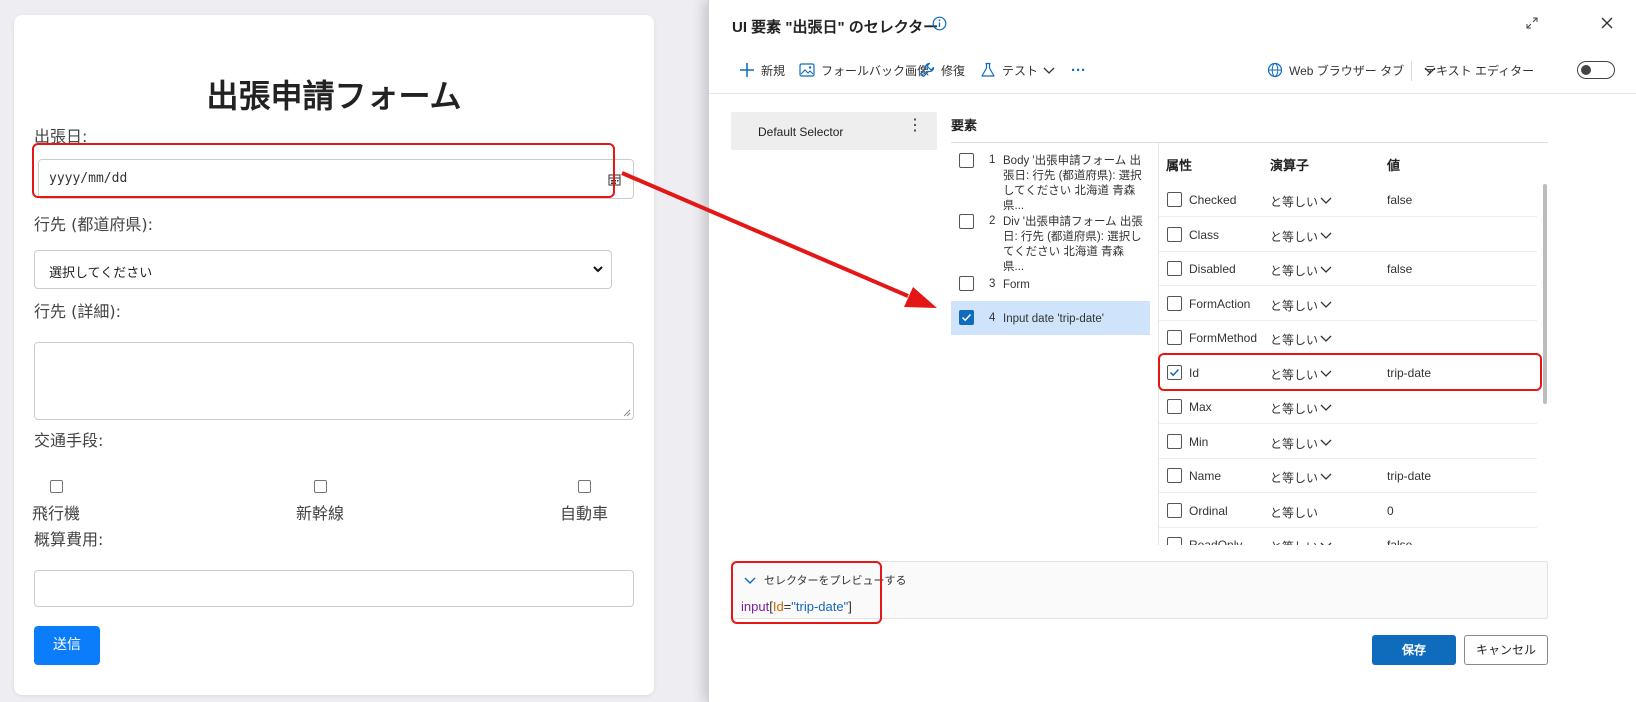  What do you see at coordinates (1200, 407) in the screenshot?
I see `attribute-name: Max` at bounding box center [1200, 407].